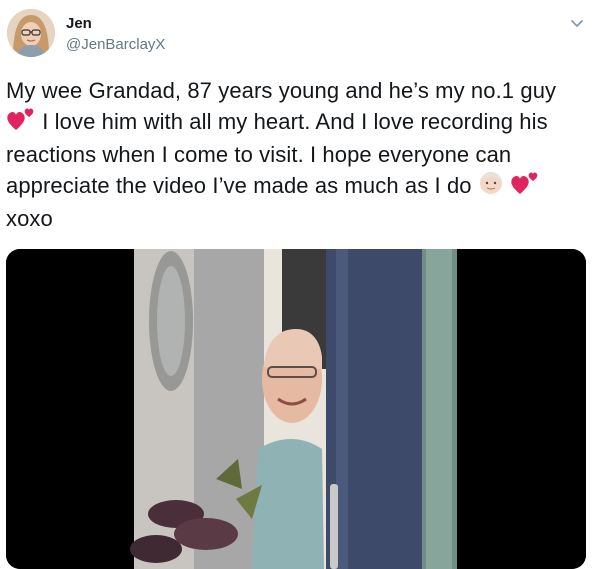 Image resolution: width=596 pixels, height=569 pixels. I want to click on tweet-menu-button, so click(577, 23).